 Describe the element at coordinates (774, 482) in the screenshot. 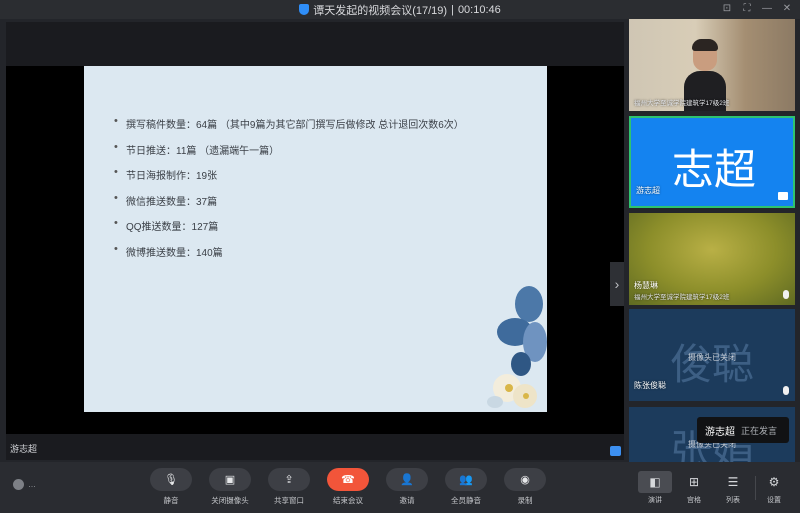

I see `gear-icon: ⚙` at that location.